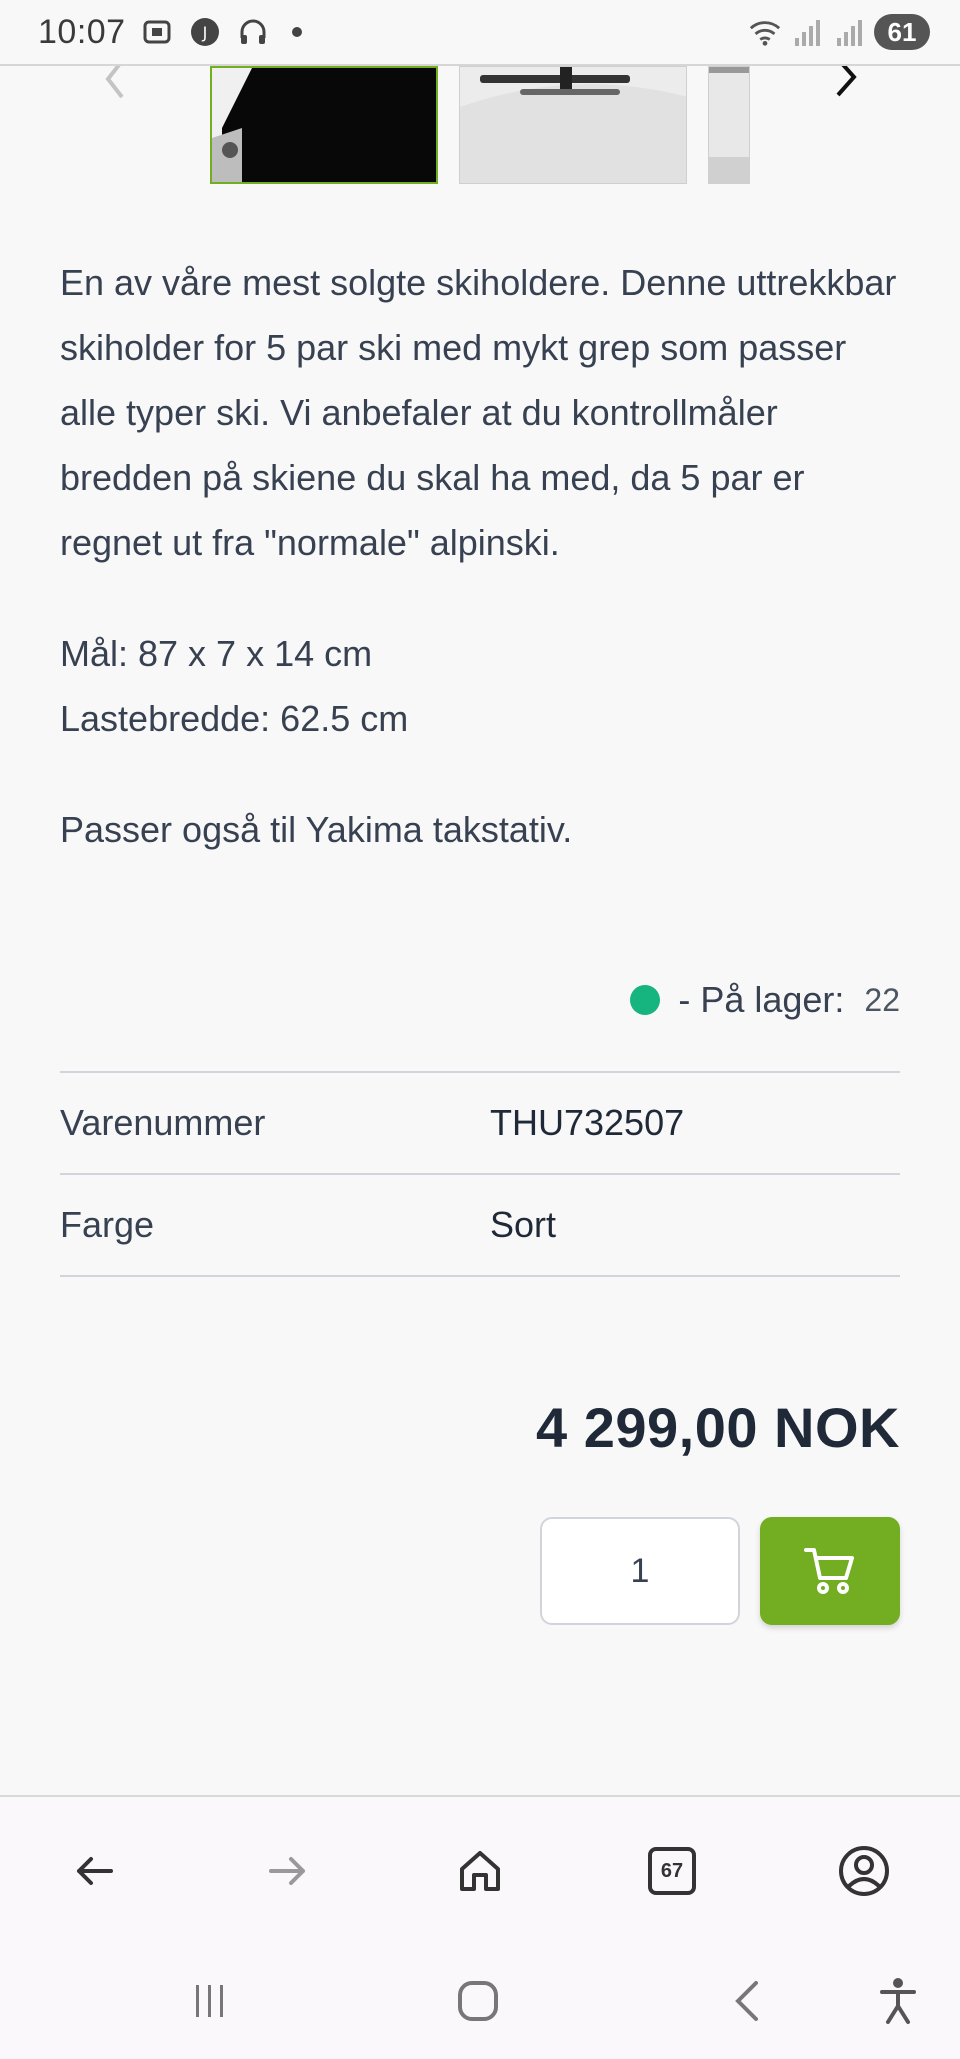 Image resolution: width=960 pixels, height=2059 pixels. Describe the element at coordinates (82, 31) in the screenshot. I see `status-time: 10:07` at that location.